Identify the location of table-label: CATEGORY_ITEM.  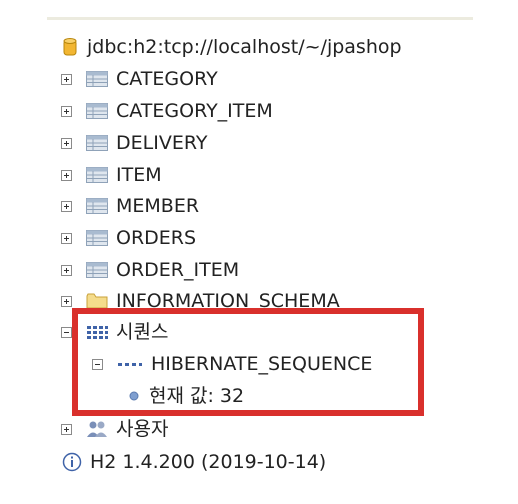
(194, 111).